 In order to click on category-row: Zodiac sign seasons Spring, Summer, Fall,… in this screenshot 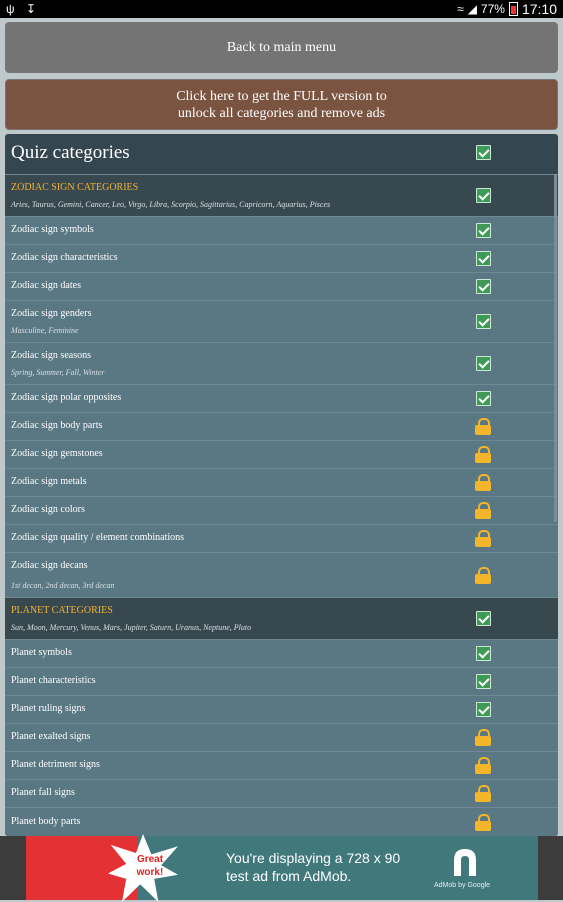, I will do `click(281, 363)`.